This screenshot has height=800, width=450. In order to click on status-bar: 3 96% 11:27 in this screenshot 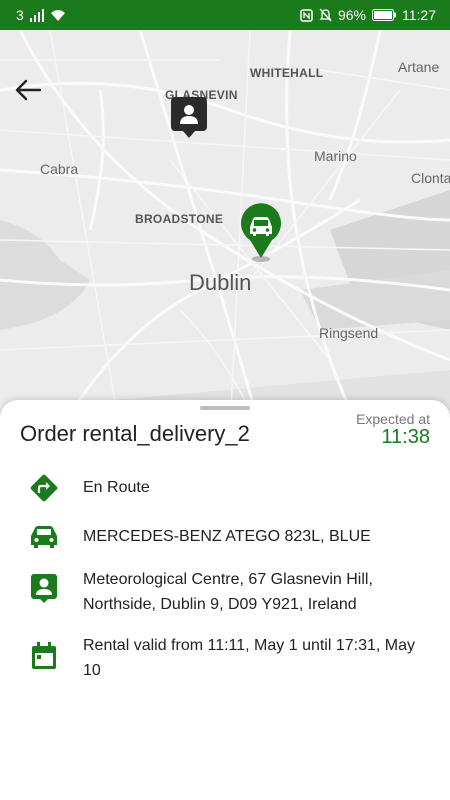, I will do `click(225, 15)`.